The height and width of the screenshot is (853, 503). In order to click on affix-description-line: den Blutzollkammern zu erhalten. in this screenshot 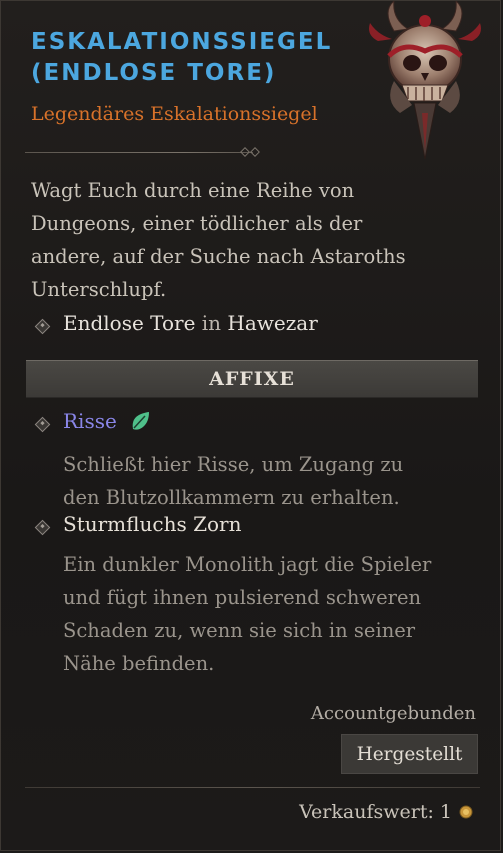, I will do `click(231, 497)`.